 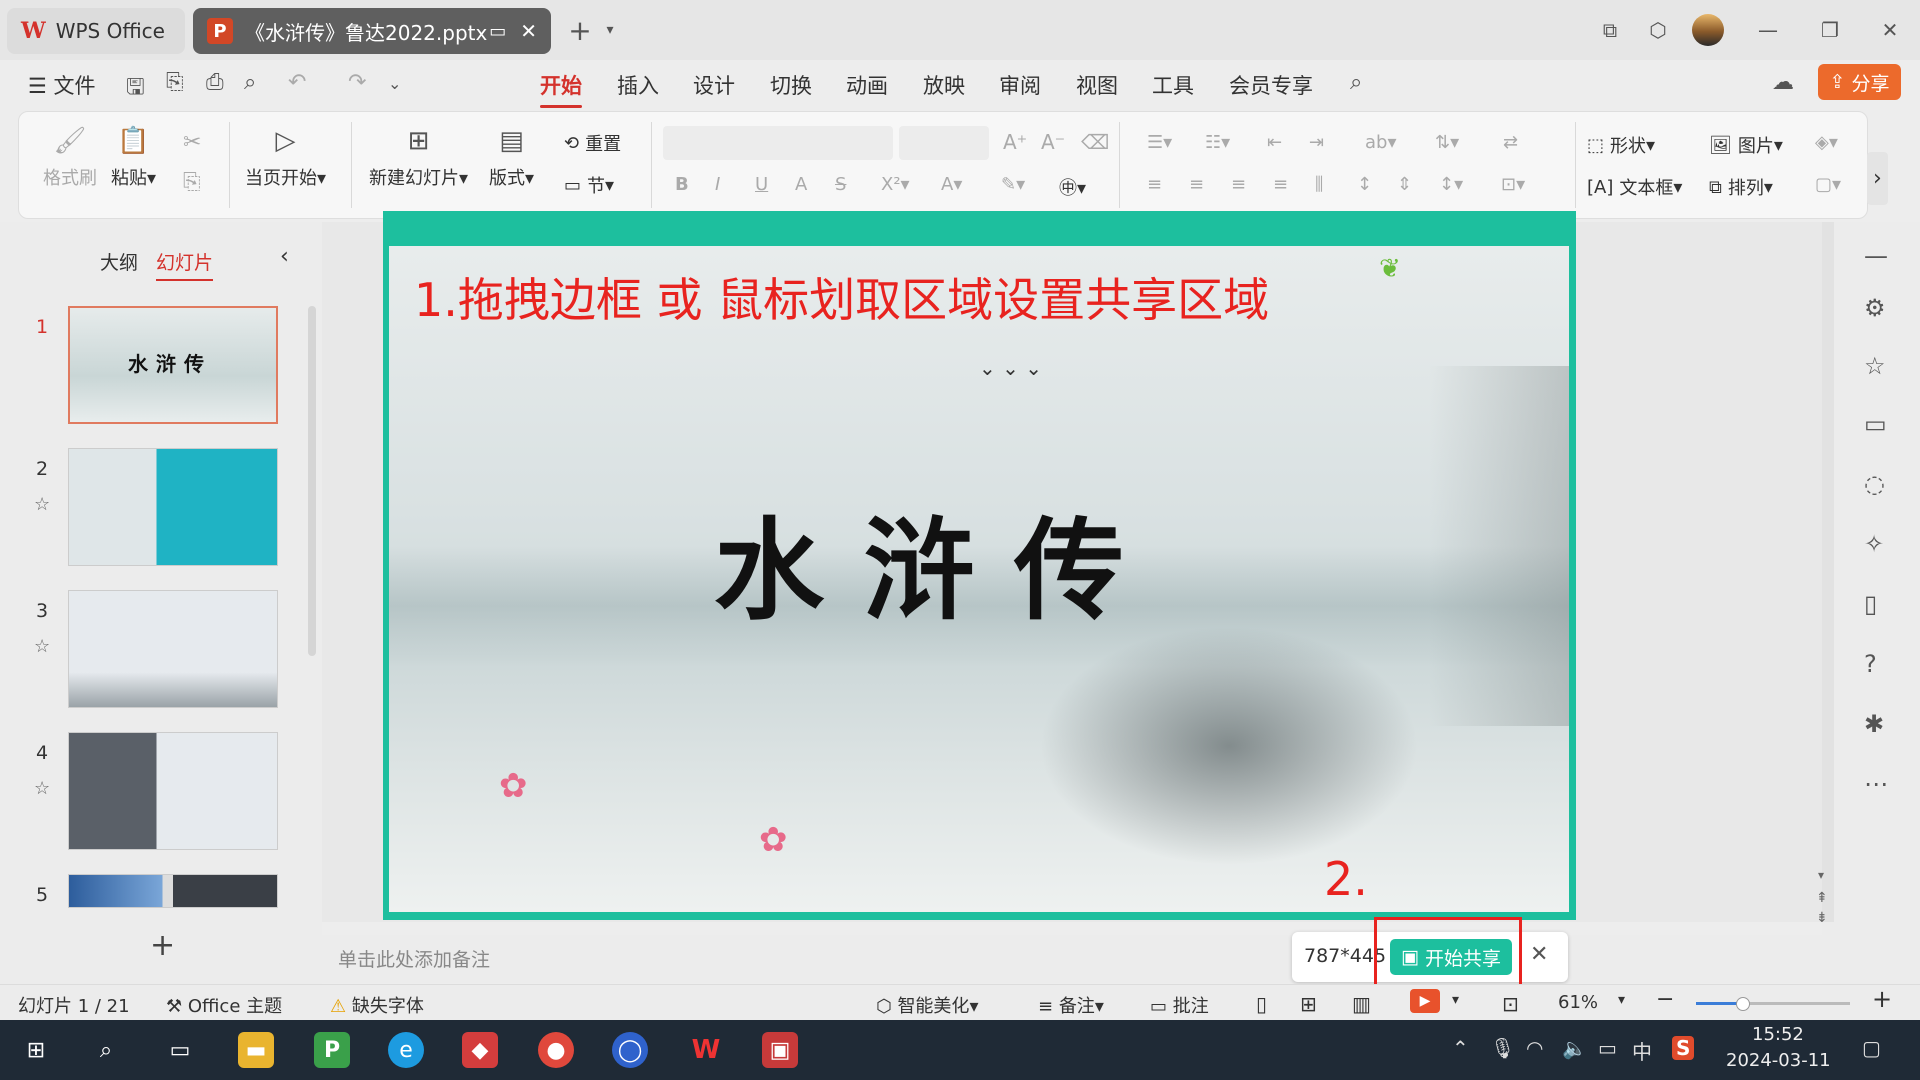 What do you see at coordinates (1870, 664) in the screenshot?
I see `help-icon: ?` at bounding box center [1870, 664].